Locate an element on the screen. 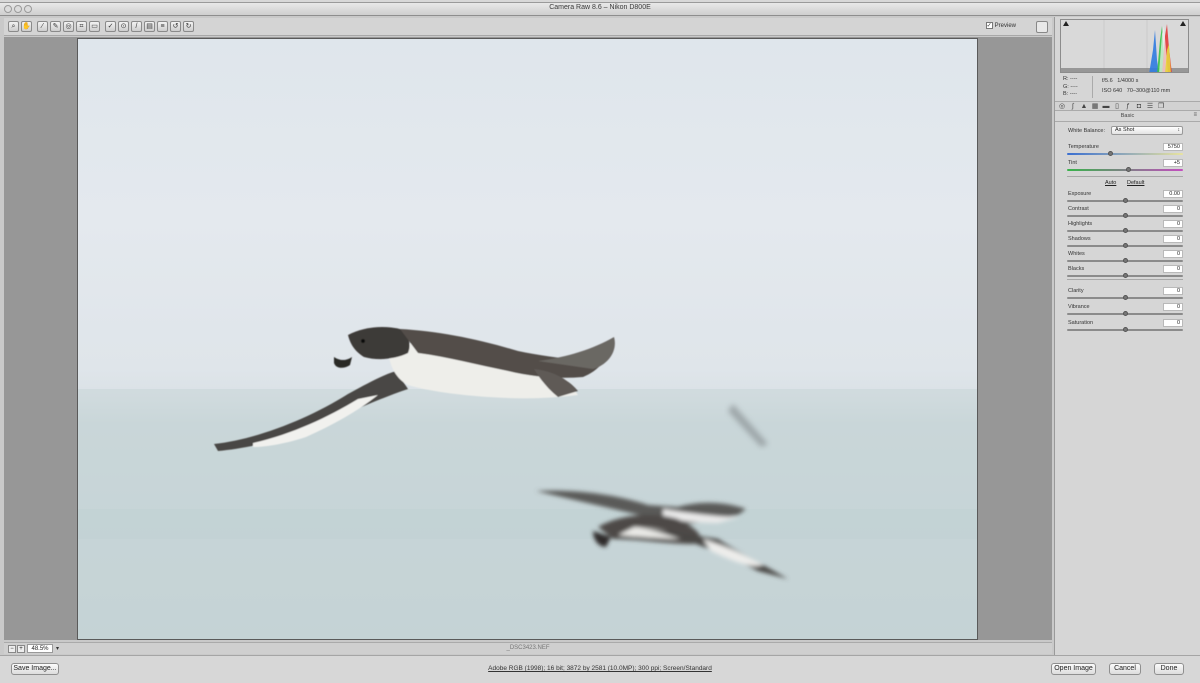  r-label: R: is located at coordinates (1066, 79).